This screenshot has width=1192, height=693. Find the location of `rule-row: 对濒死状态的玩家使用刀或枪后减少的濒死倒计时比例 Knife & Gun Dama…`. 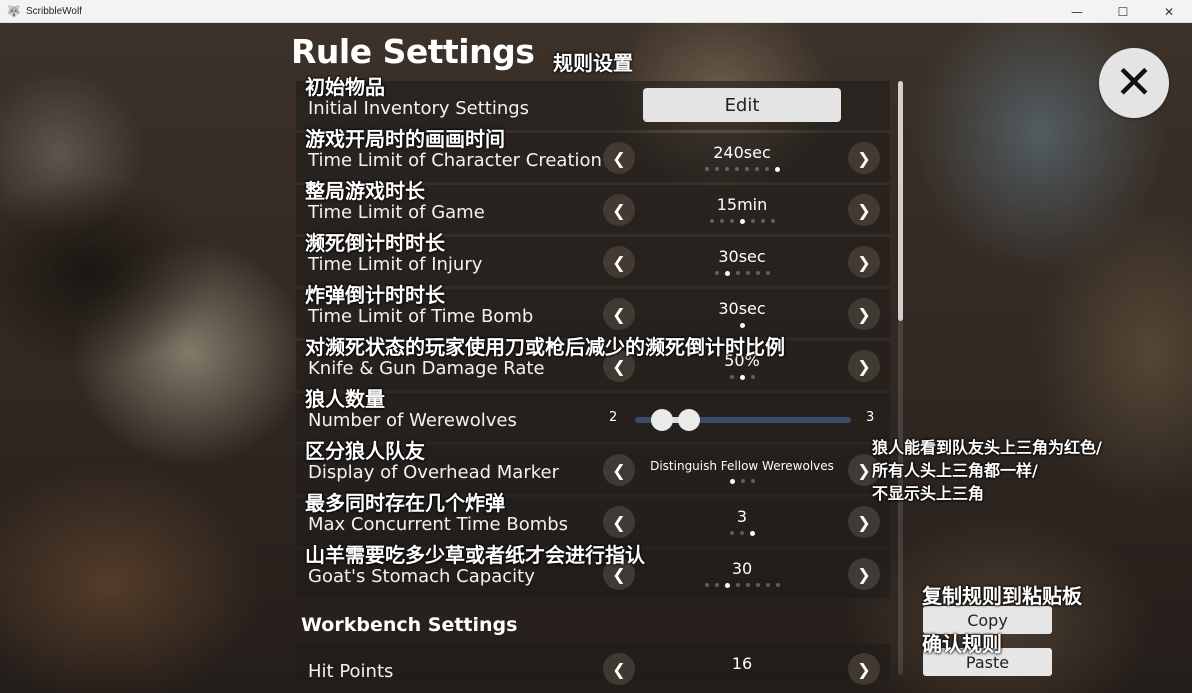

rule-row: 对濒死状态的玩家使用刀或枪后减少的濒死倒计时比例 Knife & Gun Dama… is located at coordinates (593, 362).